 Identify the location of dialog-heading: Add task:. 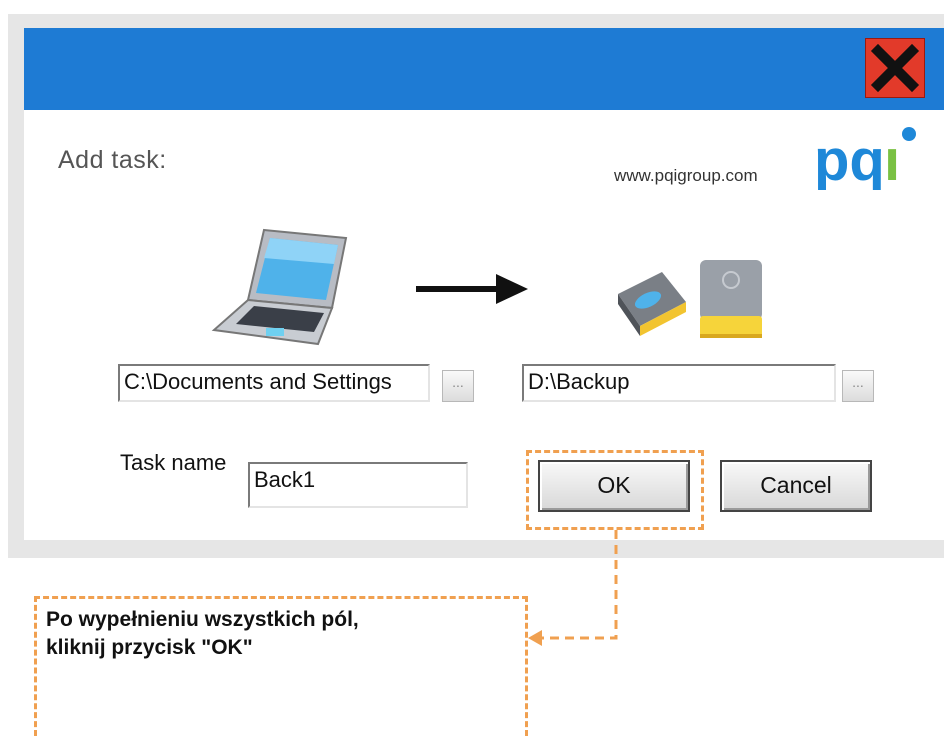
(112, 160).